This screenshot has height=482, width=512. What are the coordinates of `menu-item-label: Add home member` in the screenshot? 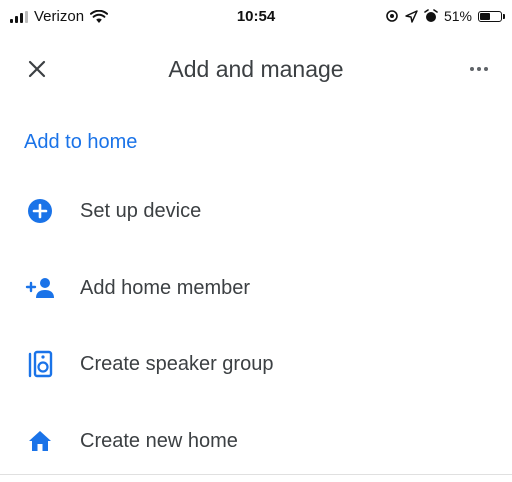 It's located at (165, 287).